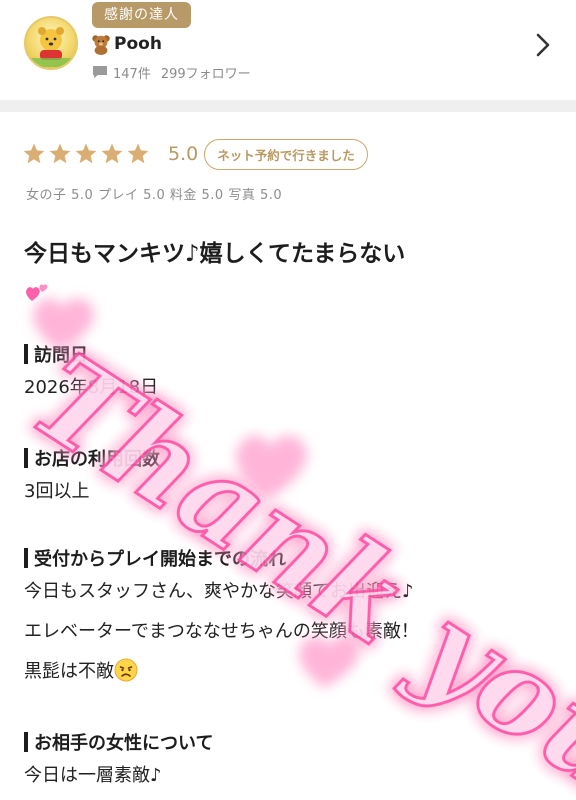 Image resolution: width=576 pixels, height=800 pixels. I want to click on sub-ratings: 女の子 5.0 プレイ 5.0 料金 5.0 写真 5.0, so click(154, 195).